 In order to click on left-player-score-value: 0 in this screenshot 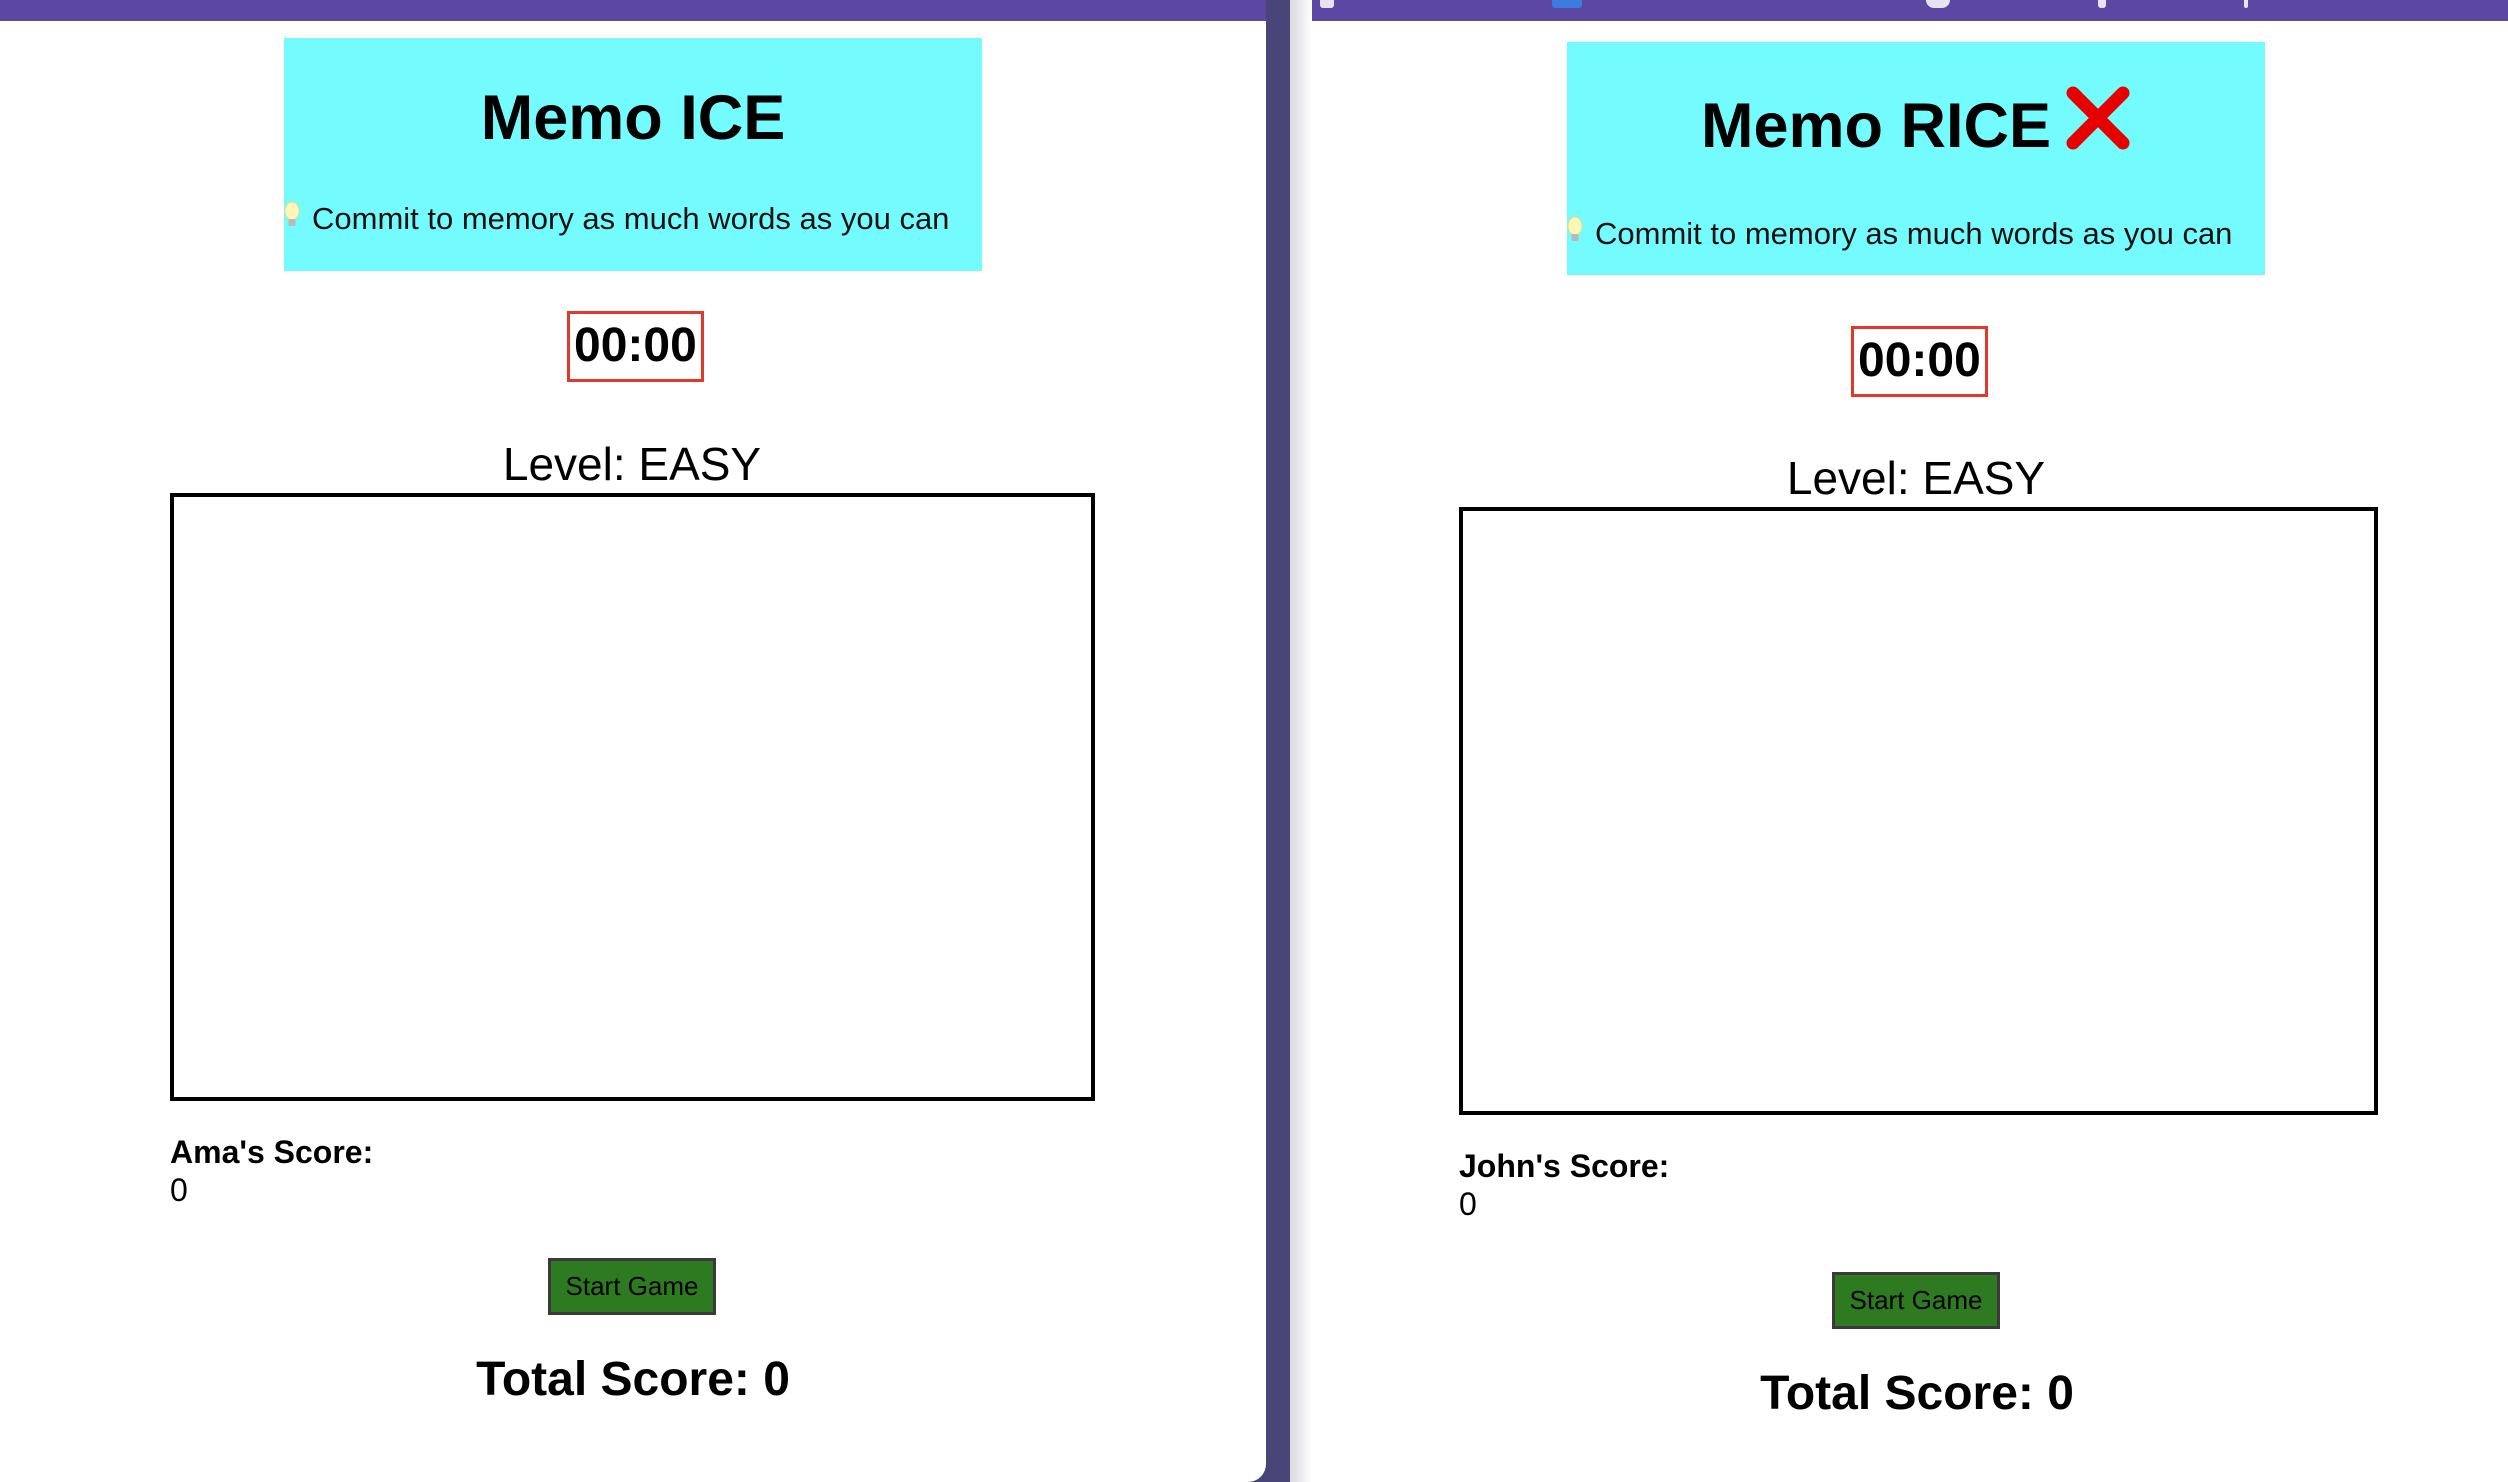, I will do `click(179, 1190)`.